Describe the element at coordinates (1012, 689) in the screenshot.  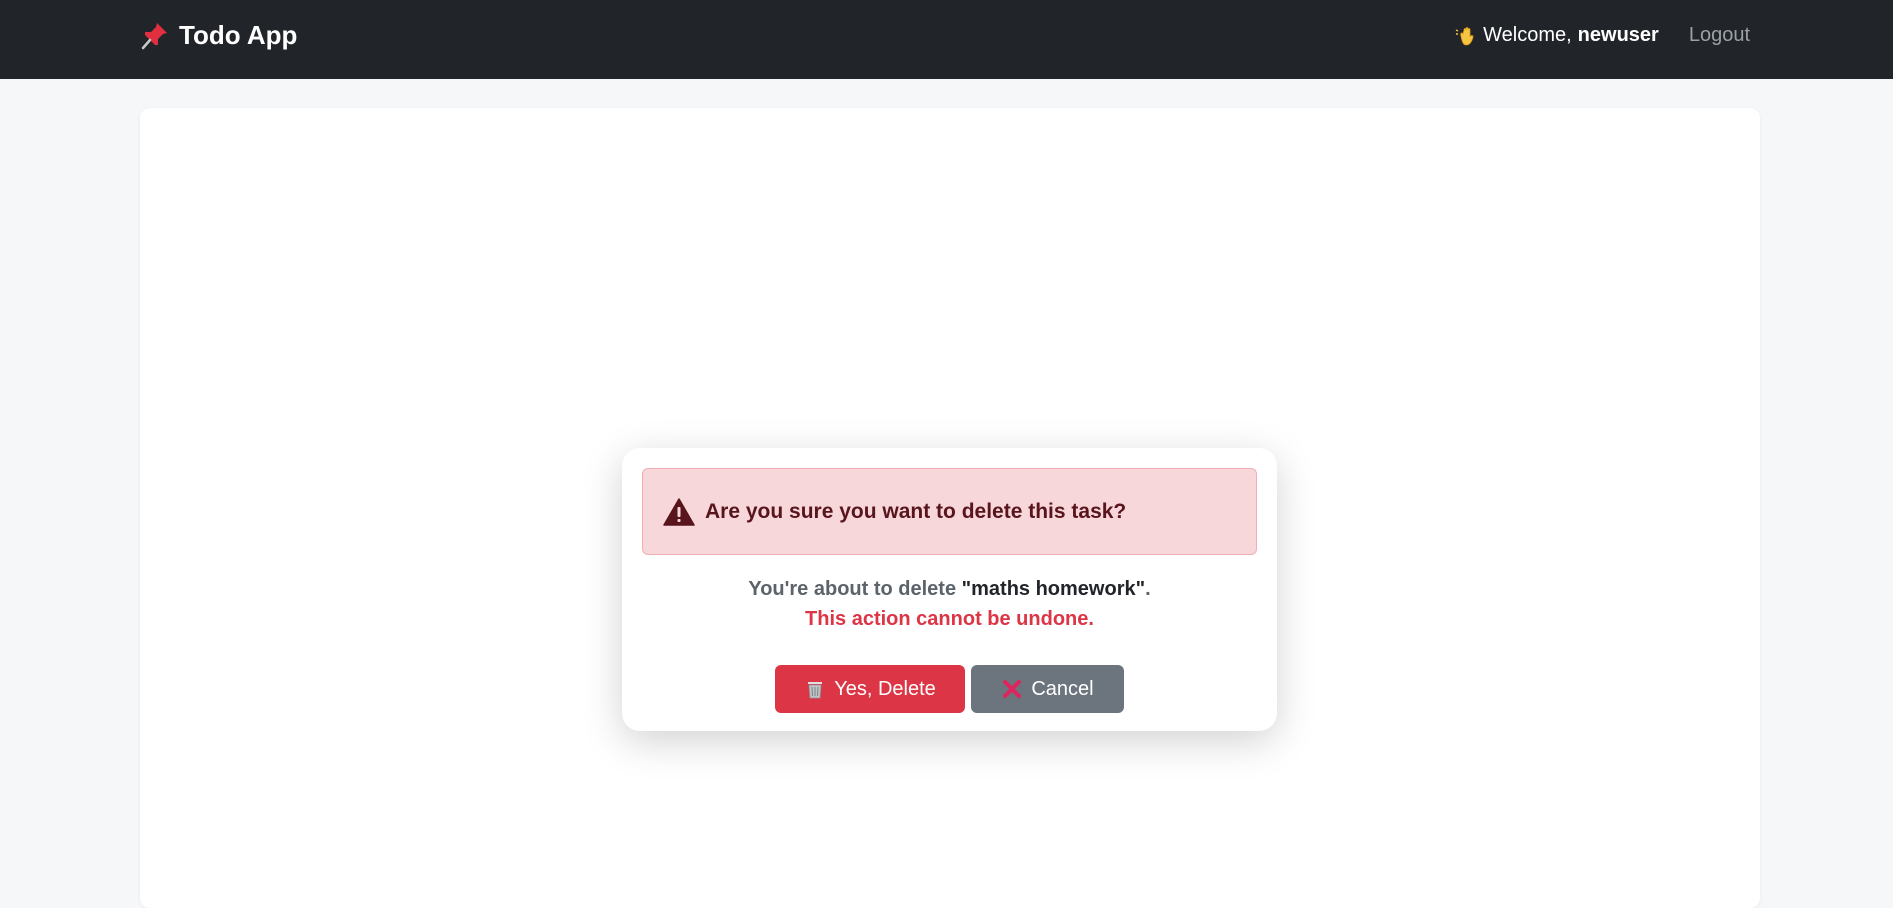
I see `cross-mark-icon` at that location.